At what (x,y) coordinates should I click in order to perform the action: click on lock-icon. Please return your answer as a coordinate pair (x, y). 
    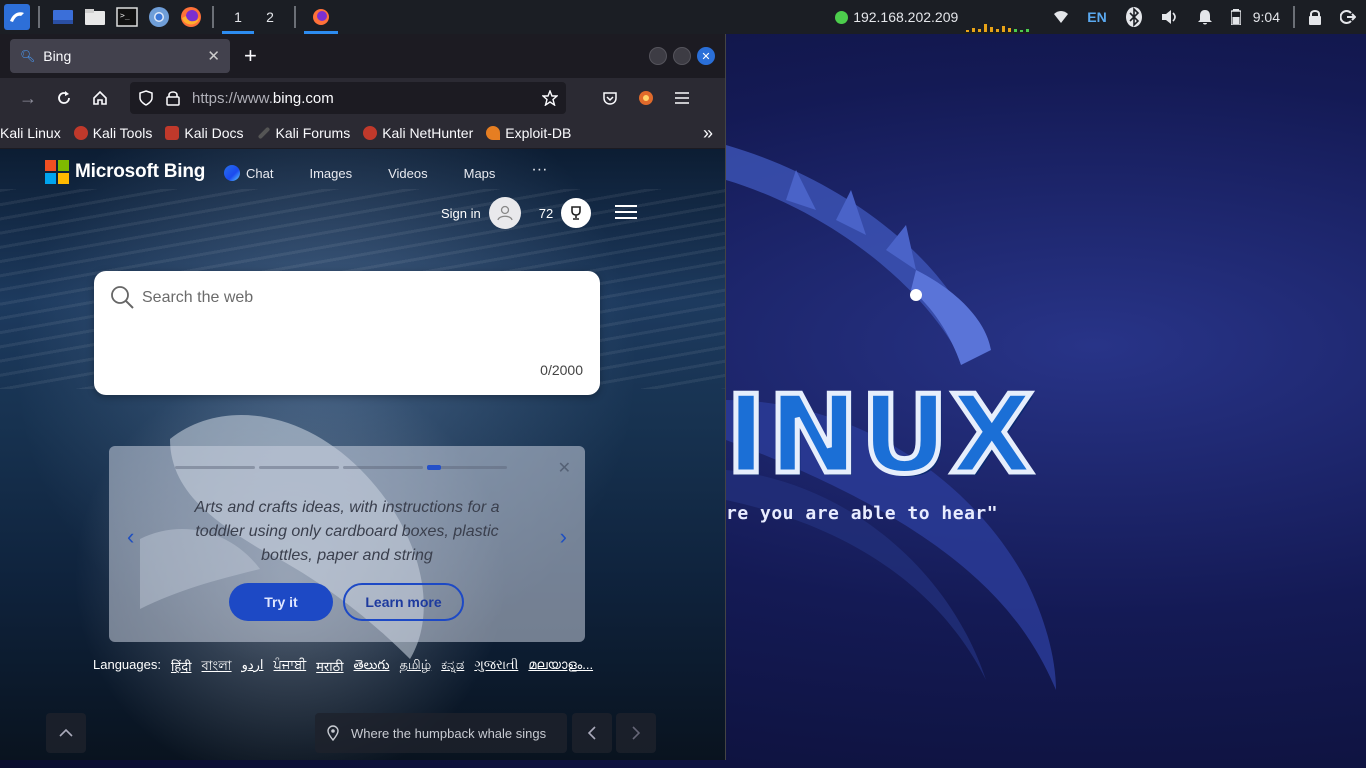
    Looking at the image, I should click on (173, 98).